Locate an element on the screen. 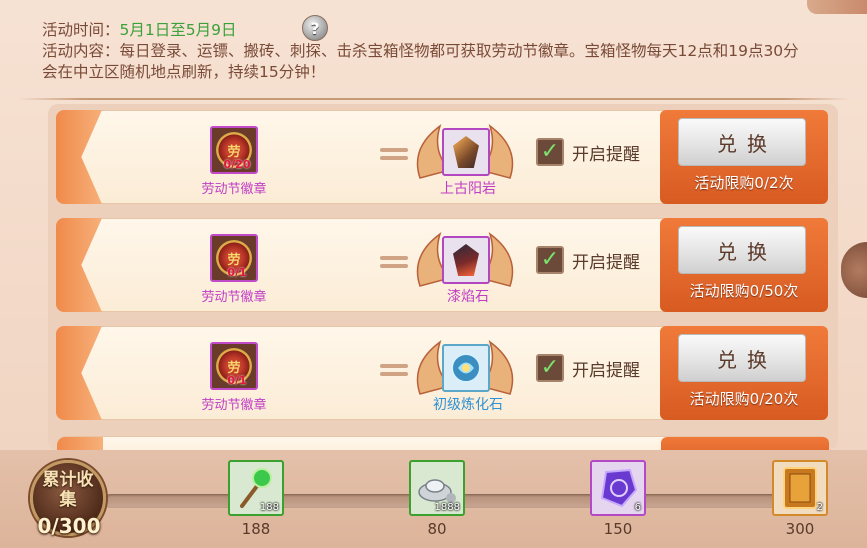 This screenshot has height=548, width=867. reward-threshold: 80 is located at coordinates (437, 529).